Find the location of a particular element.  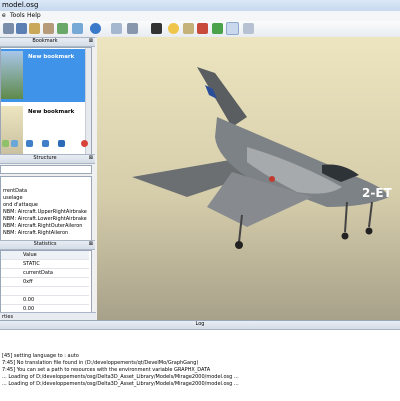

move-up-icon is located at coordinates (29, 143).